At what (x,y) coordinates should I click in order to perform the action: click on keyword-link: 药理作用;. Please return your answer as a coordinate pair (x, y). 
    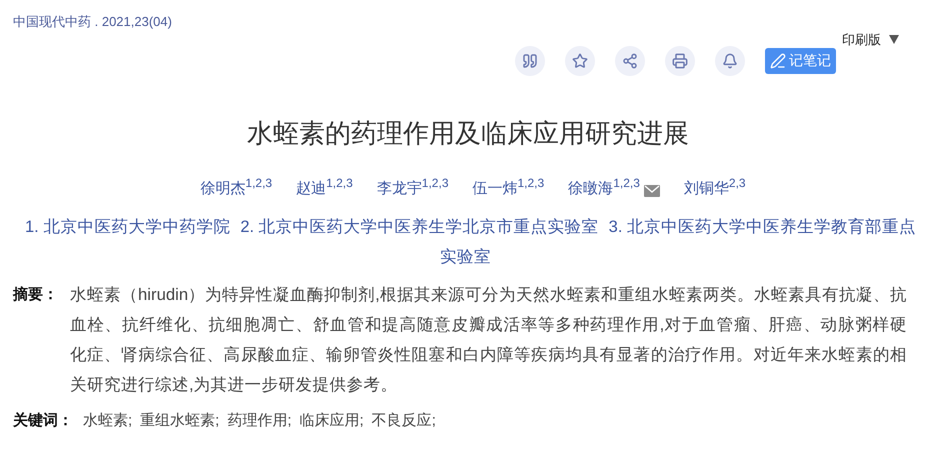
    Looking at the image, I should click on (259, 421).